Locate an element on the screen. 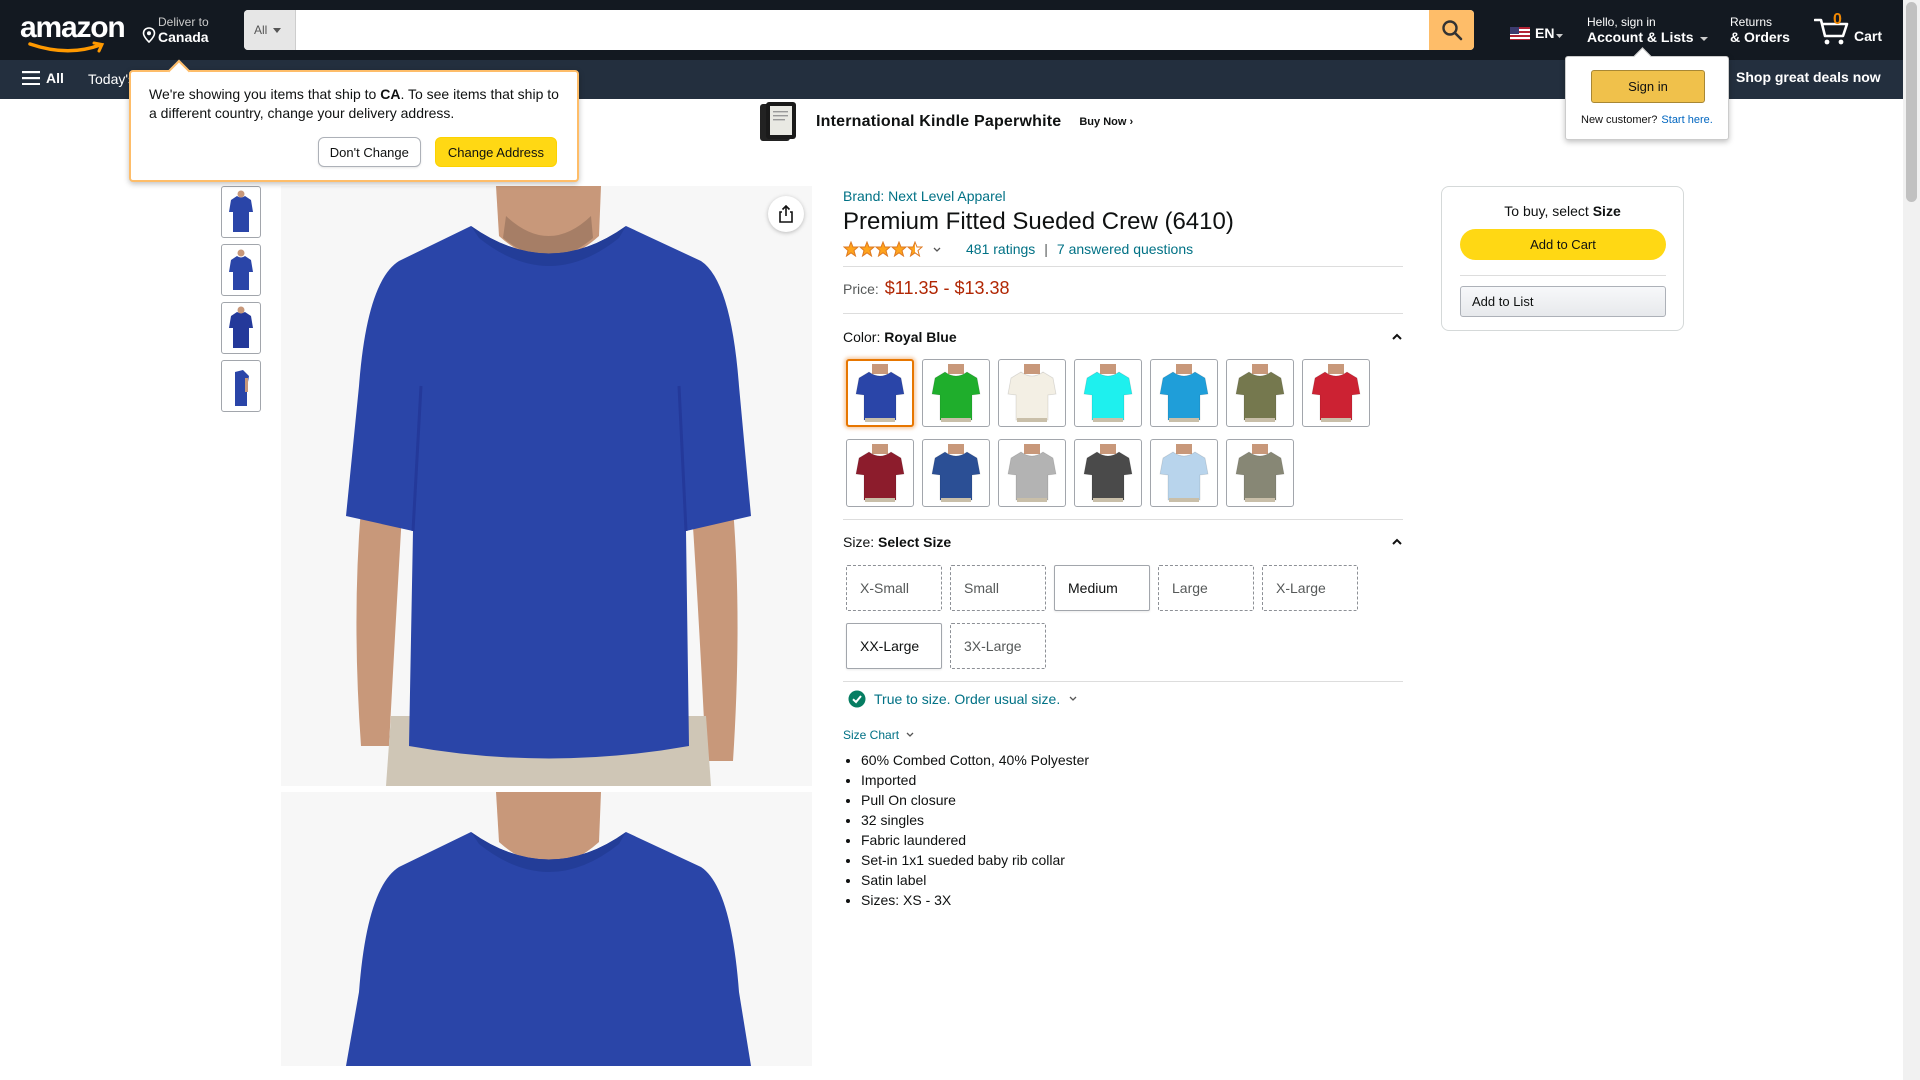 The image size is (1920, 1080). search-category-label: All is located at coordinates (261, 30).